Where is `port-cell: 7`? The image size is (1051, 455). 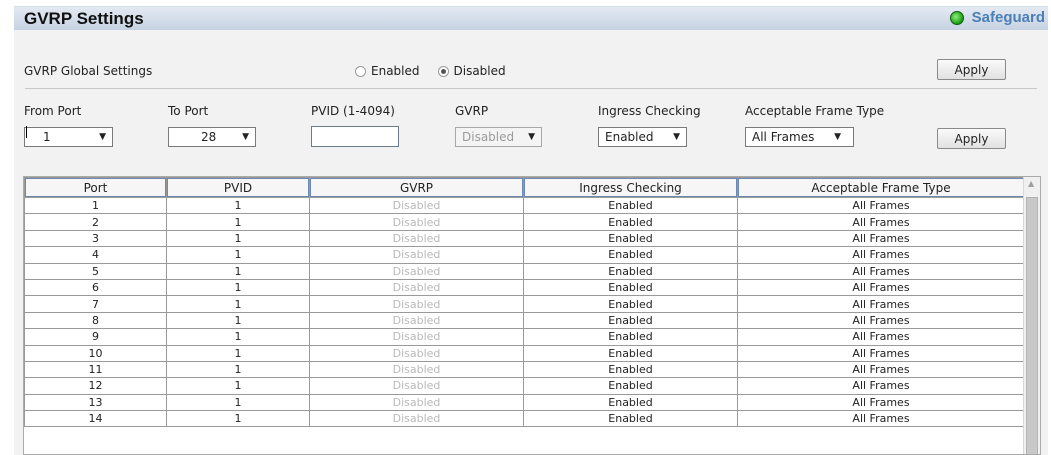
port-cell: 7 is located at coordinates (95, 304).